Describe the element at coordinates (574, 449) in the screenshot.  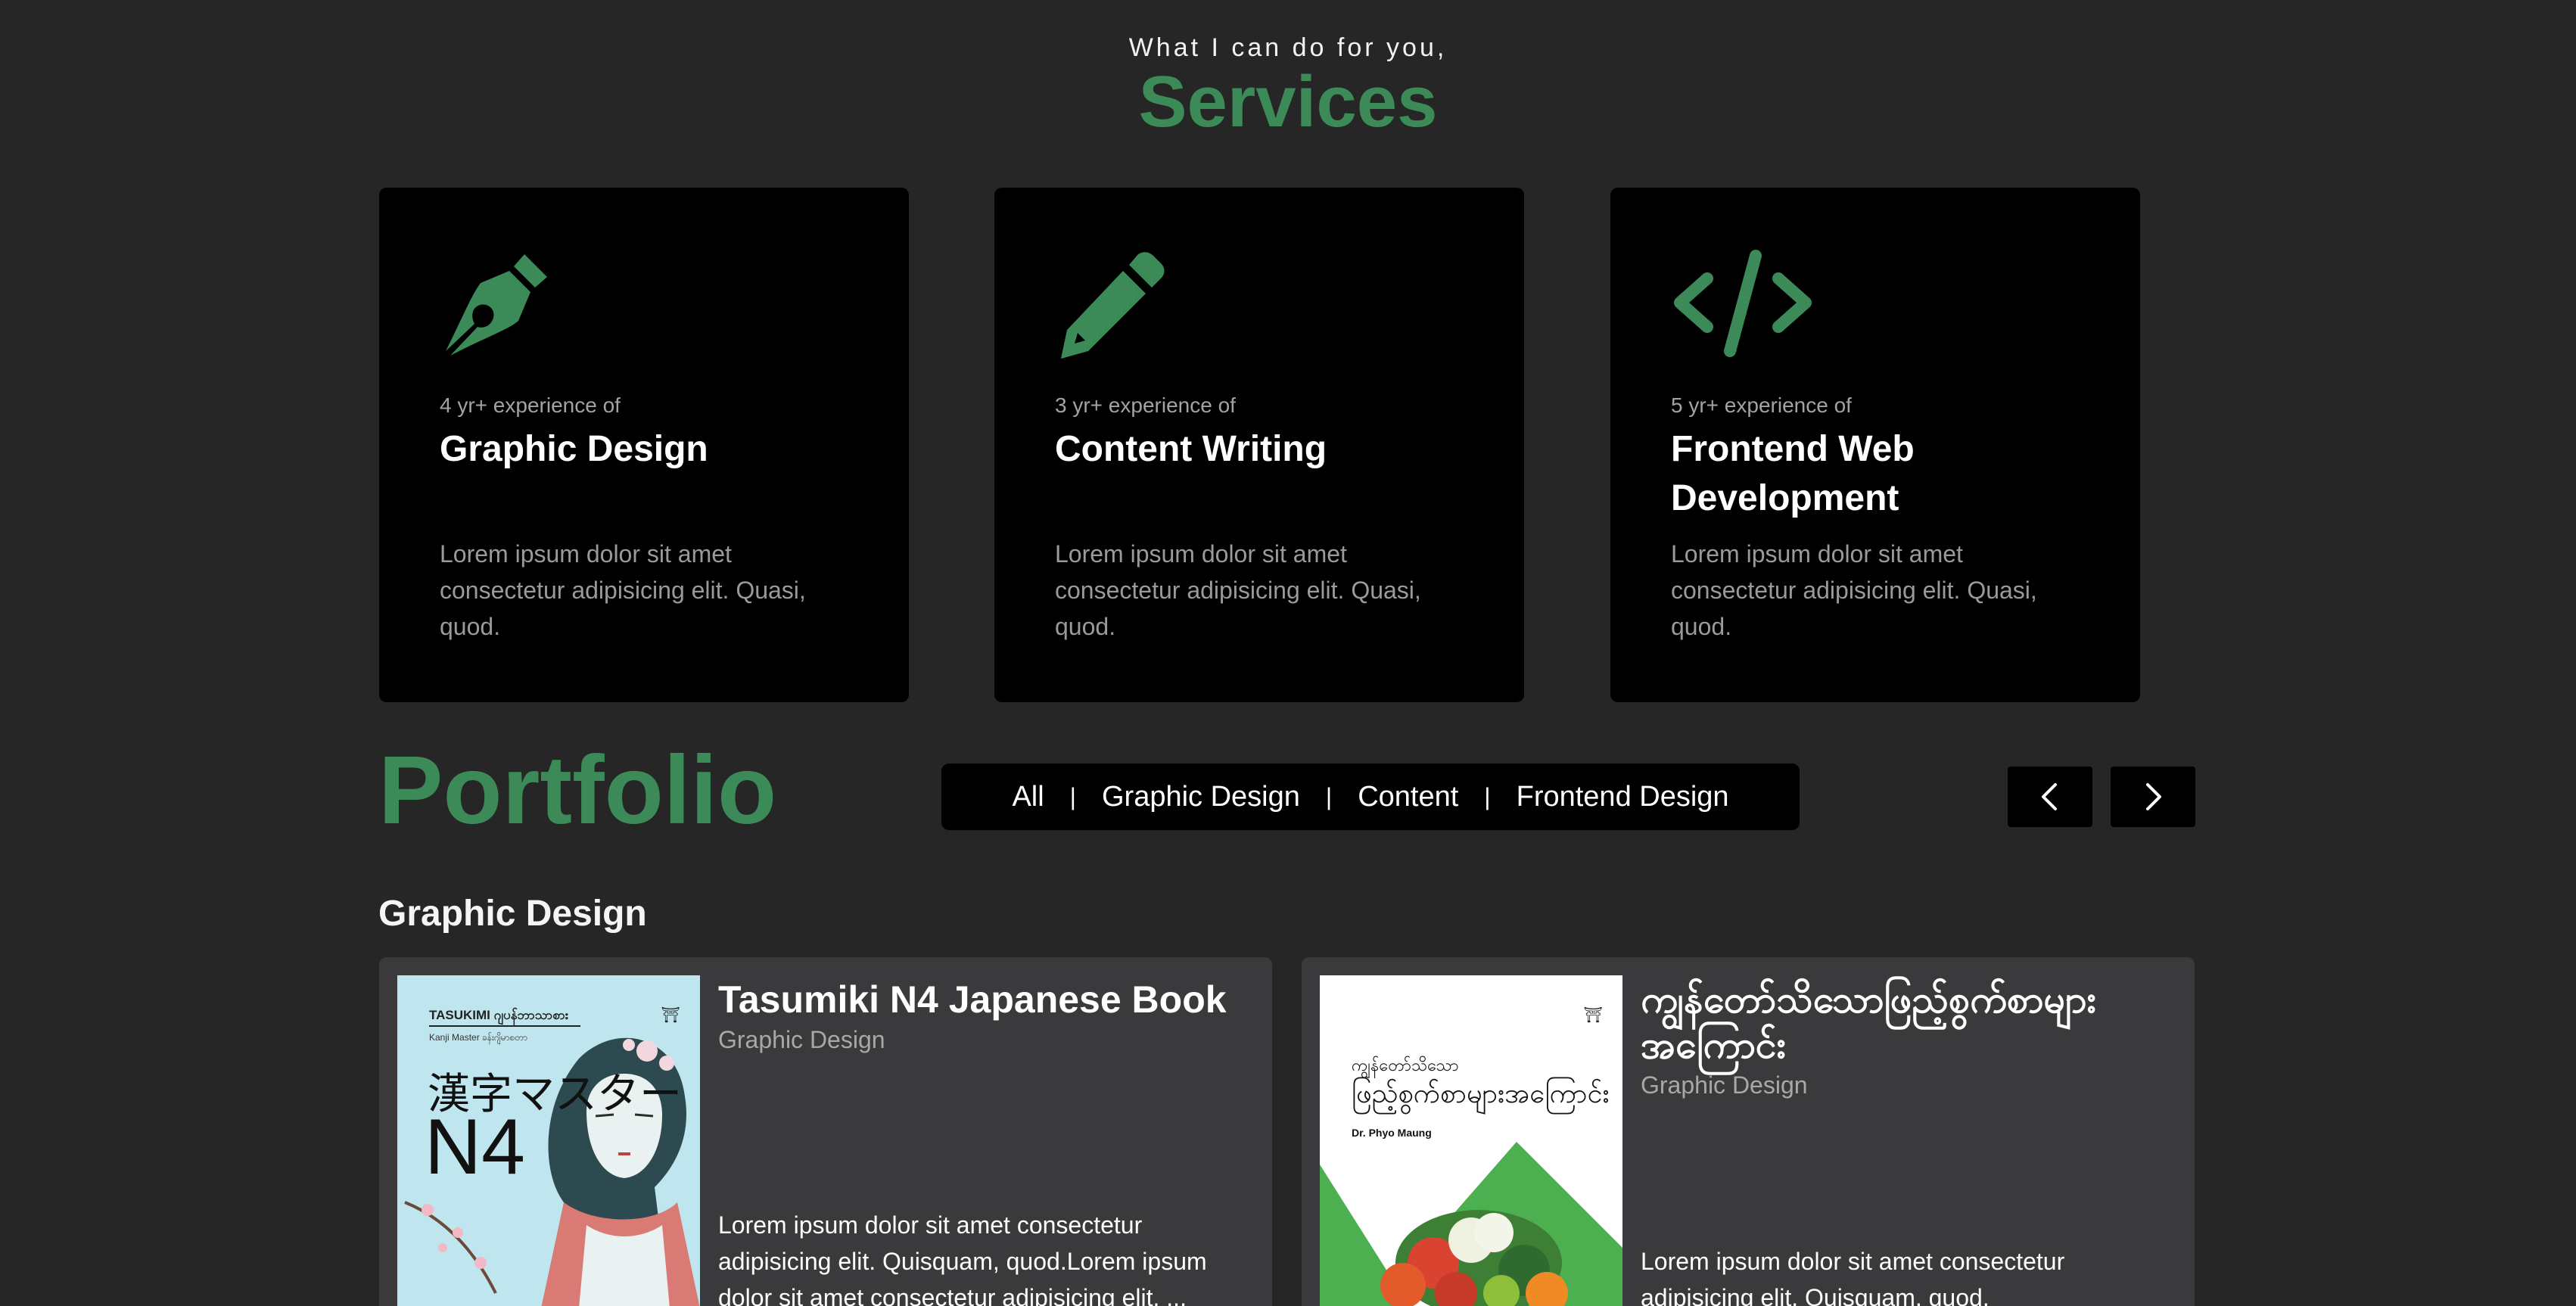
I see `service-title: Graphic Design` at that location.